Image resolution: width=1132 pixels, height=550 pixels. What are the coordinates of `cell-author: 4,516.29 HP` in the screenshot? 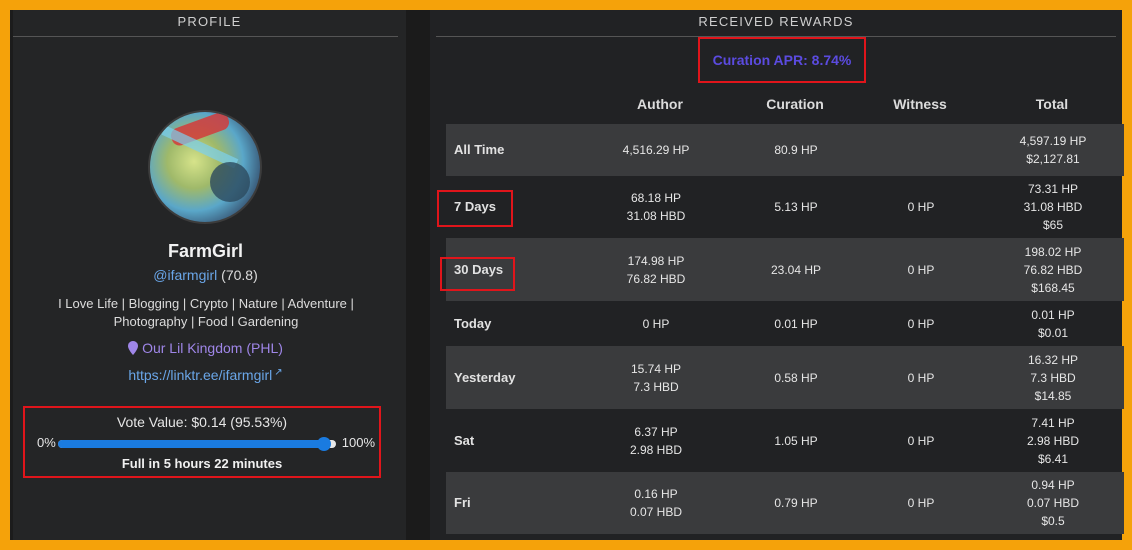 It's located at (656, 150).